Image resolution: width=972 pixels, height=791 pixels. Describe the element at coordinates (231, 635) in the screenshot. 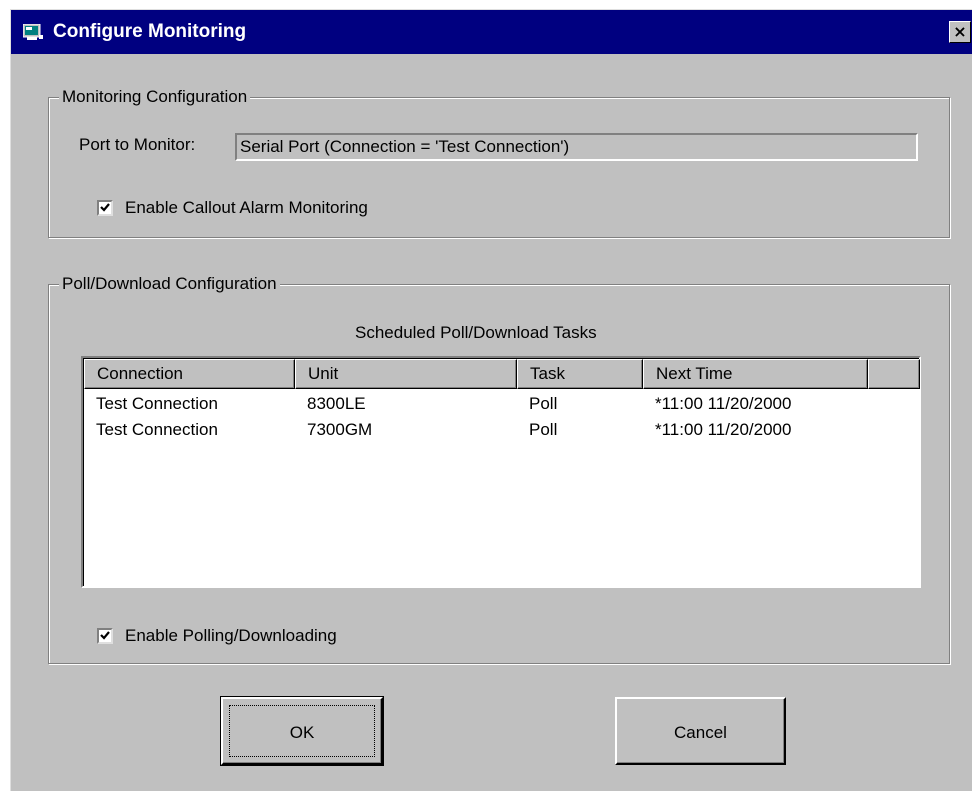

I see `enable-polling-checkbox-label: Enable Polling/Downloading` at that location.